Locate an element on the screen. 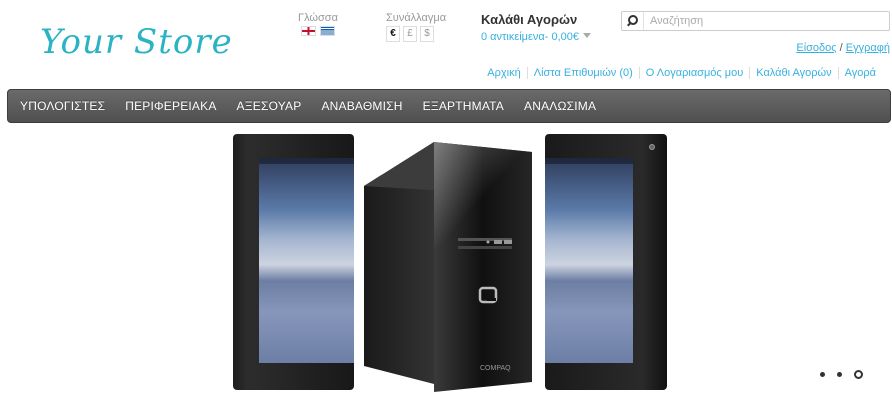 The width and height of the screenshot is (892, 401). currency-label: Συνάλλαγμα is located at coordinates (416, 18).